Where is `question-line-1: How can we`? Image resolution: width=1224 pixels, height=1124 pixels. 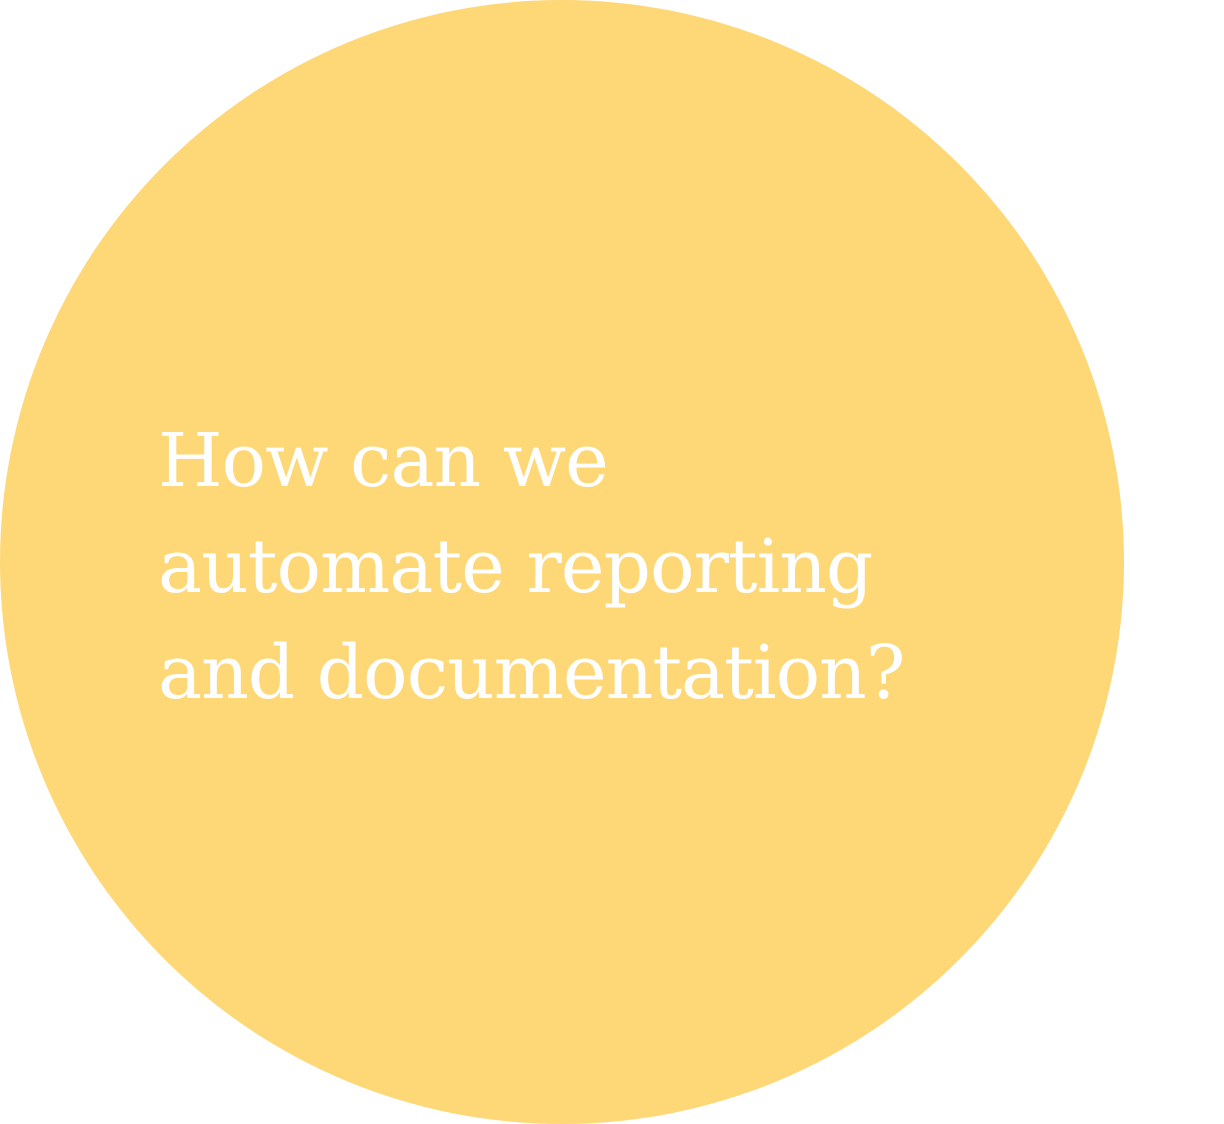
question-line-1: How can we is located at coordinates (383, 461).